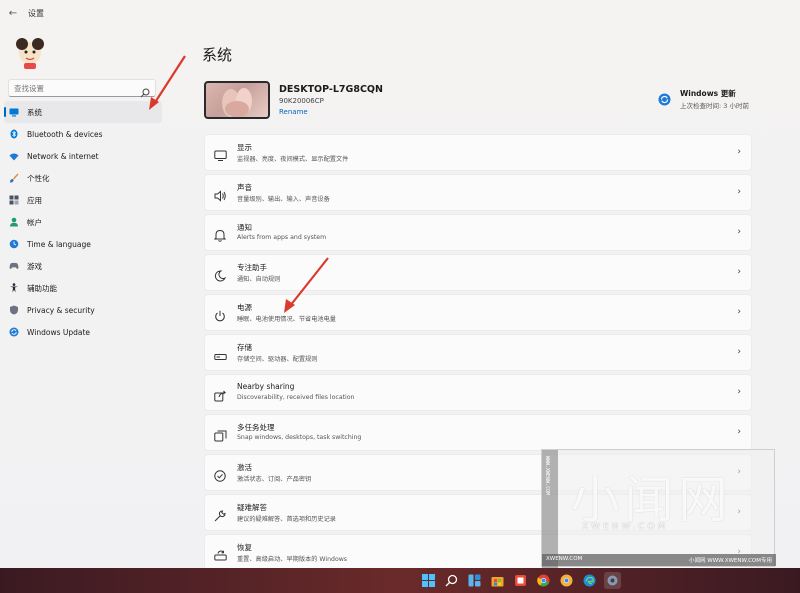  I want to click on globe-clock-icon, so click(14, 244).